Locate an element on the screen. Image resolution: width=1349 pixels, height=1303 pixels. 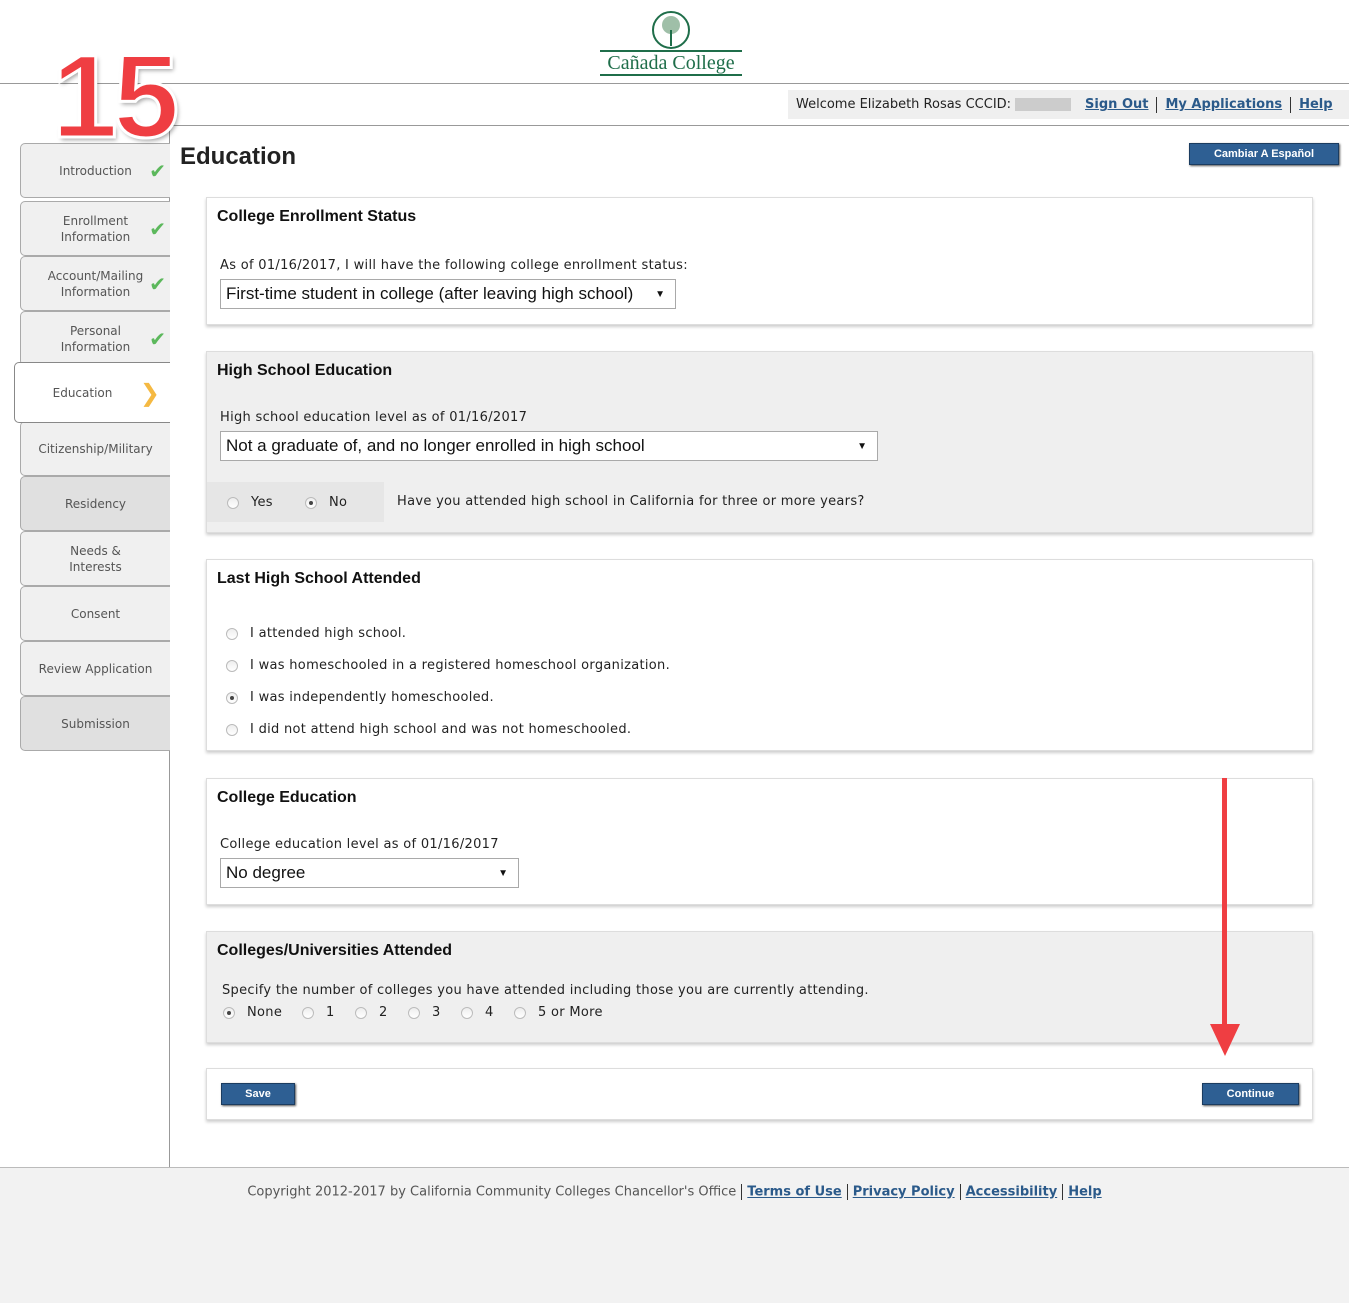
privacy-link: Privacy Policy is located at coordinates (904, 1192).